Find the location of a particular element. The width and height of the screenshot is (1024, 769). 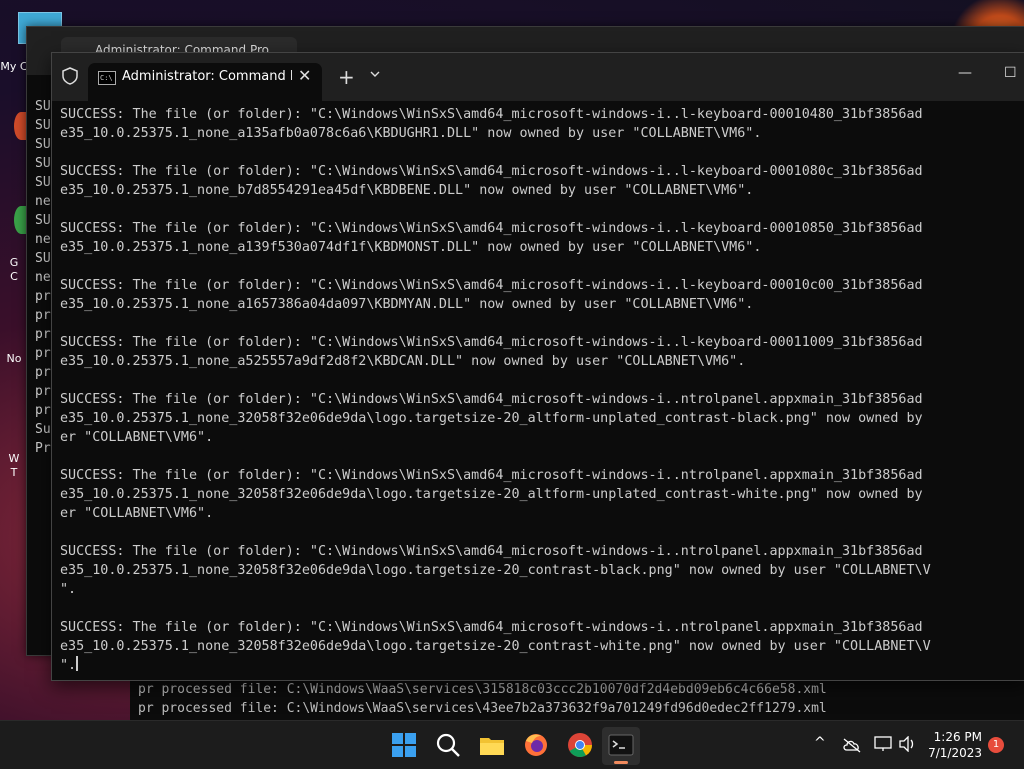

terminal-taskbar-button is located at coordinates (621, 746).